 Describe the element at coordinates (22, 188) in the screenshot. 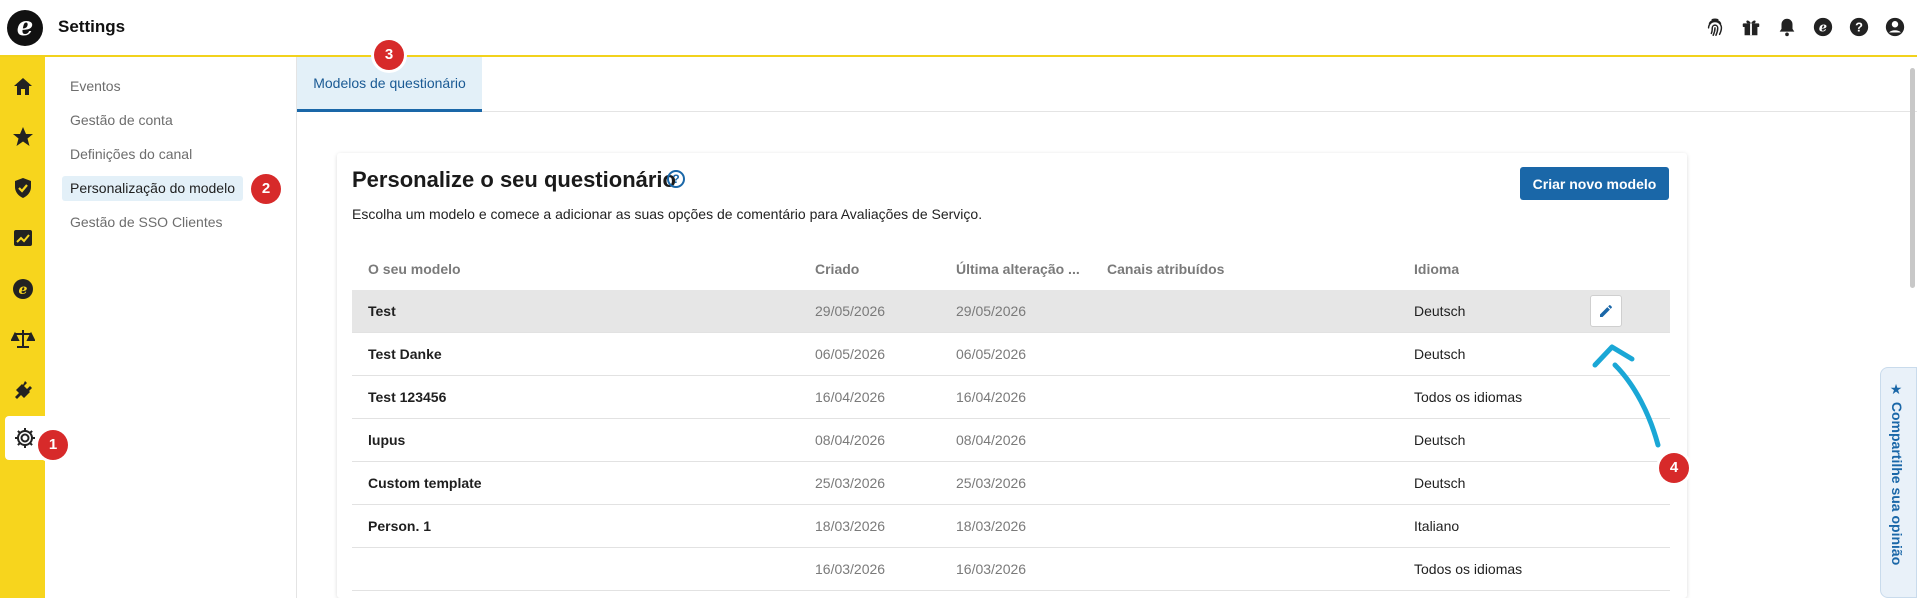

I see `shield-check-icon` at that location.